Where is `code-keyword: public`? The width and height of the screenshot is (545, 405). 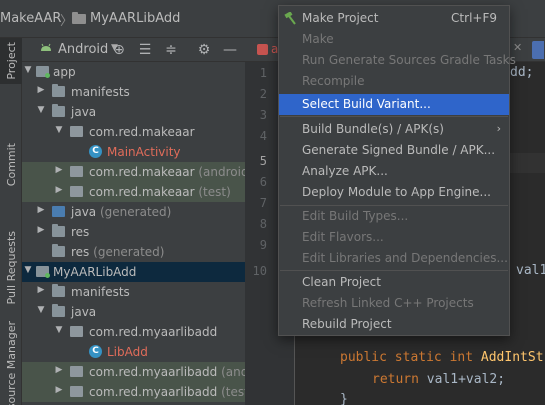 code-keyword: public is located at coordinates (363, 357).